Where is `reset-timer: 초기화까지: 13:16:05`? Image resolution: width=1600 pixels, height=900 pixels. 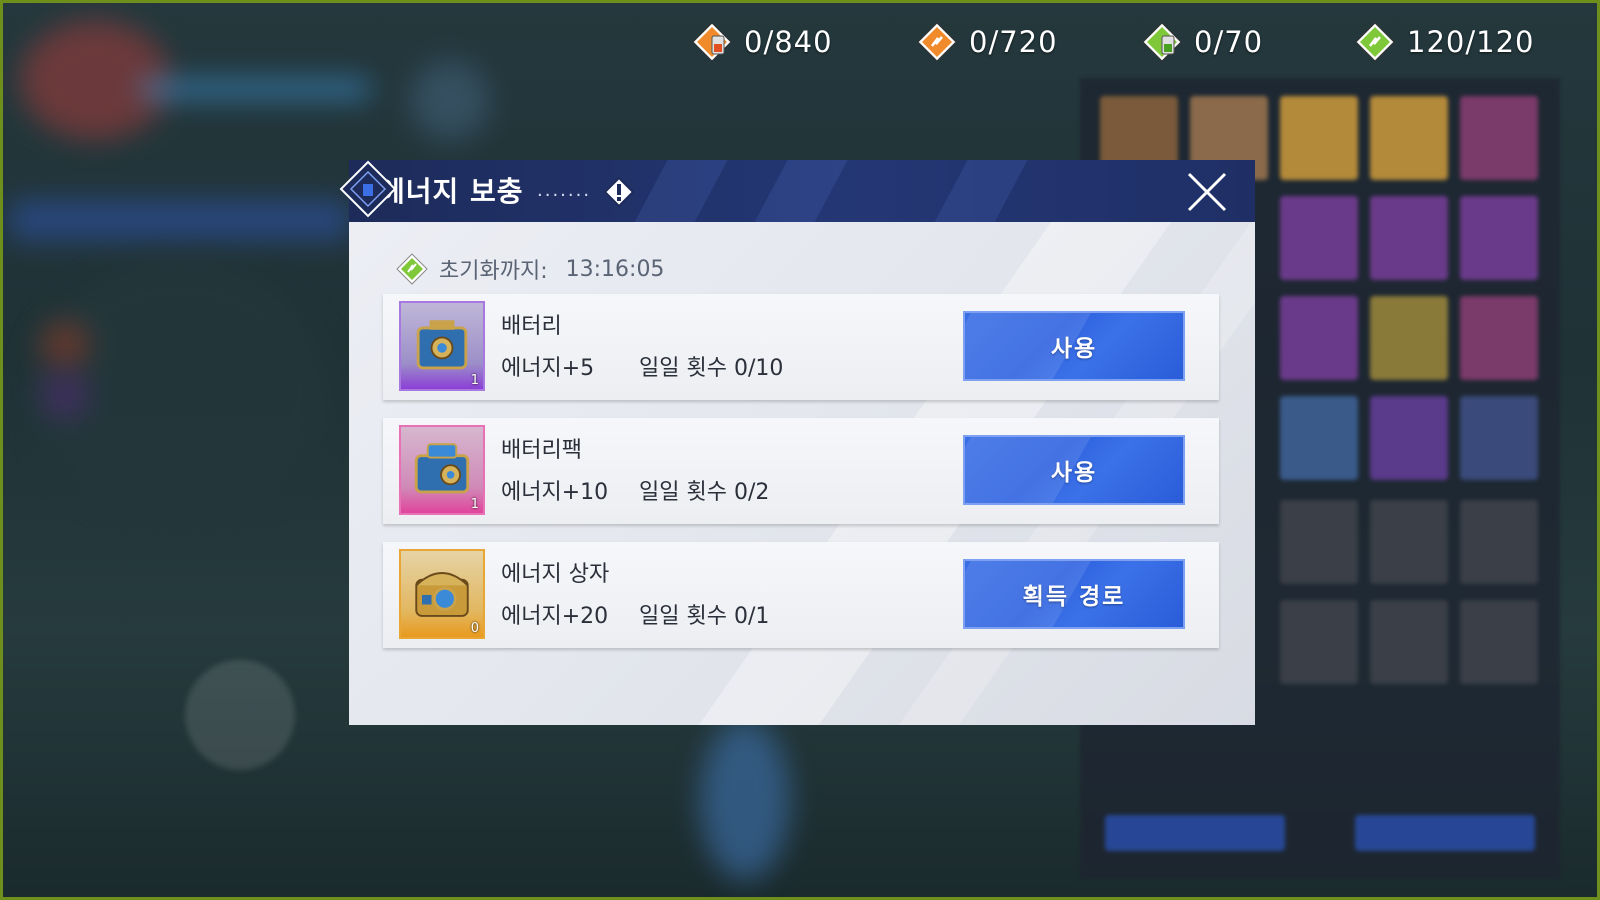
reset-timer: 초기화까지: 13:16:05 is located at coordinates (529, 269).